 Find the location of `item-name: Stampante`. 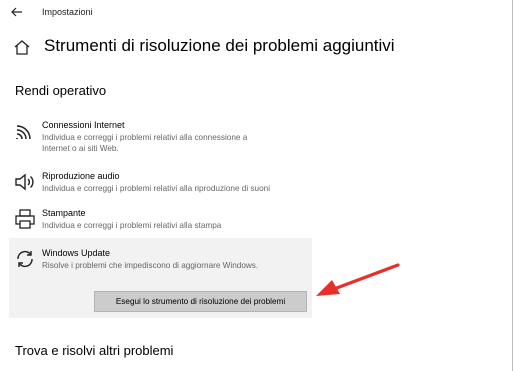

item-name: Stampante is located at coordinates (64, 213).